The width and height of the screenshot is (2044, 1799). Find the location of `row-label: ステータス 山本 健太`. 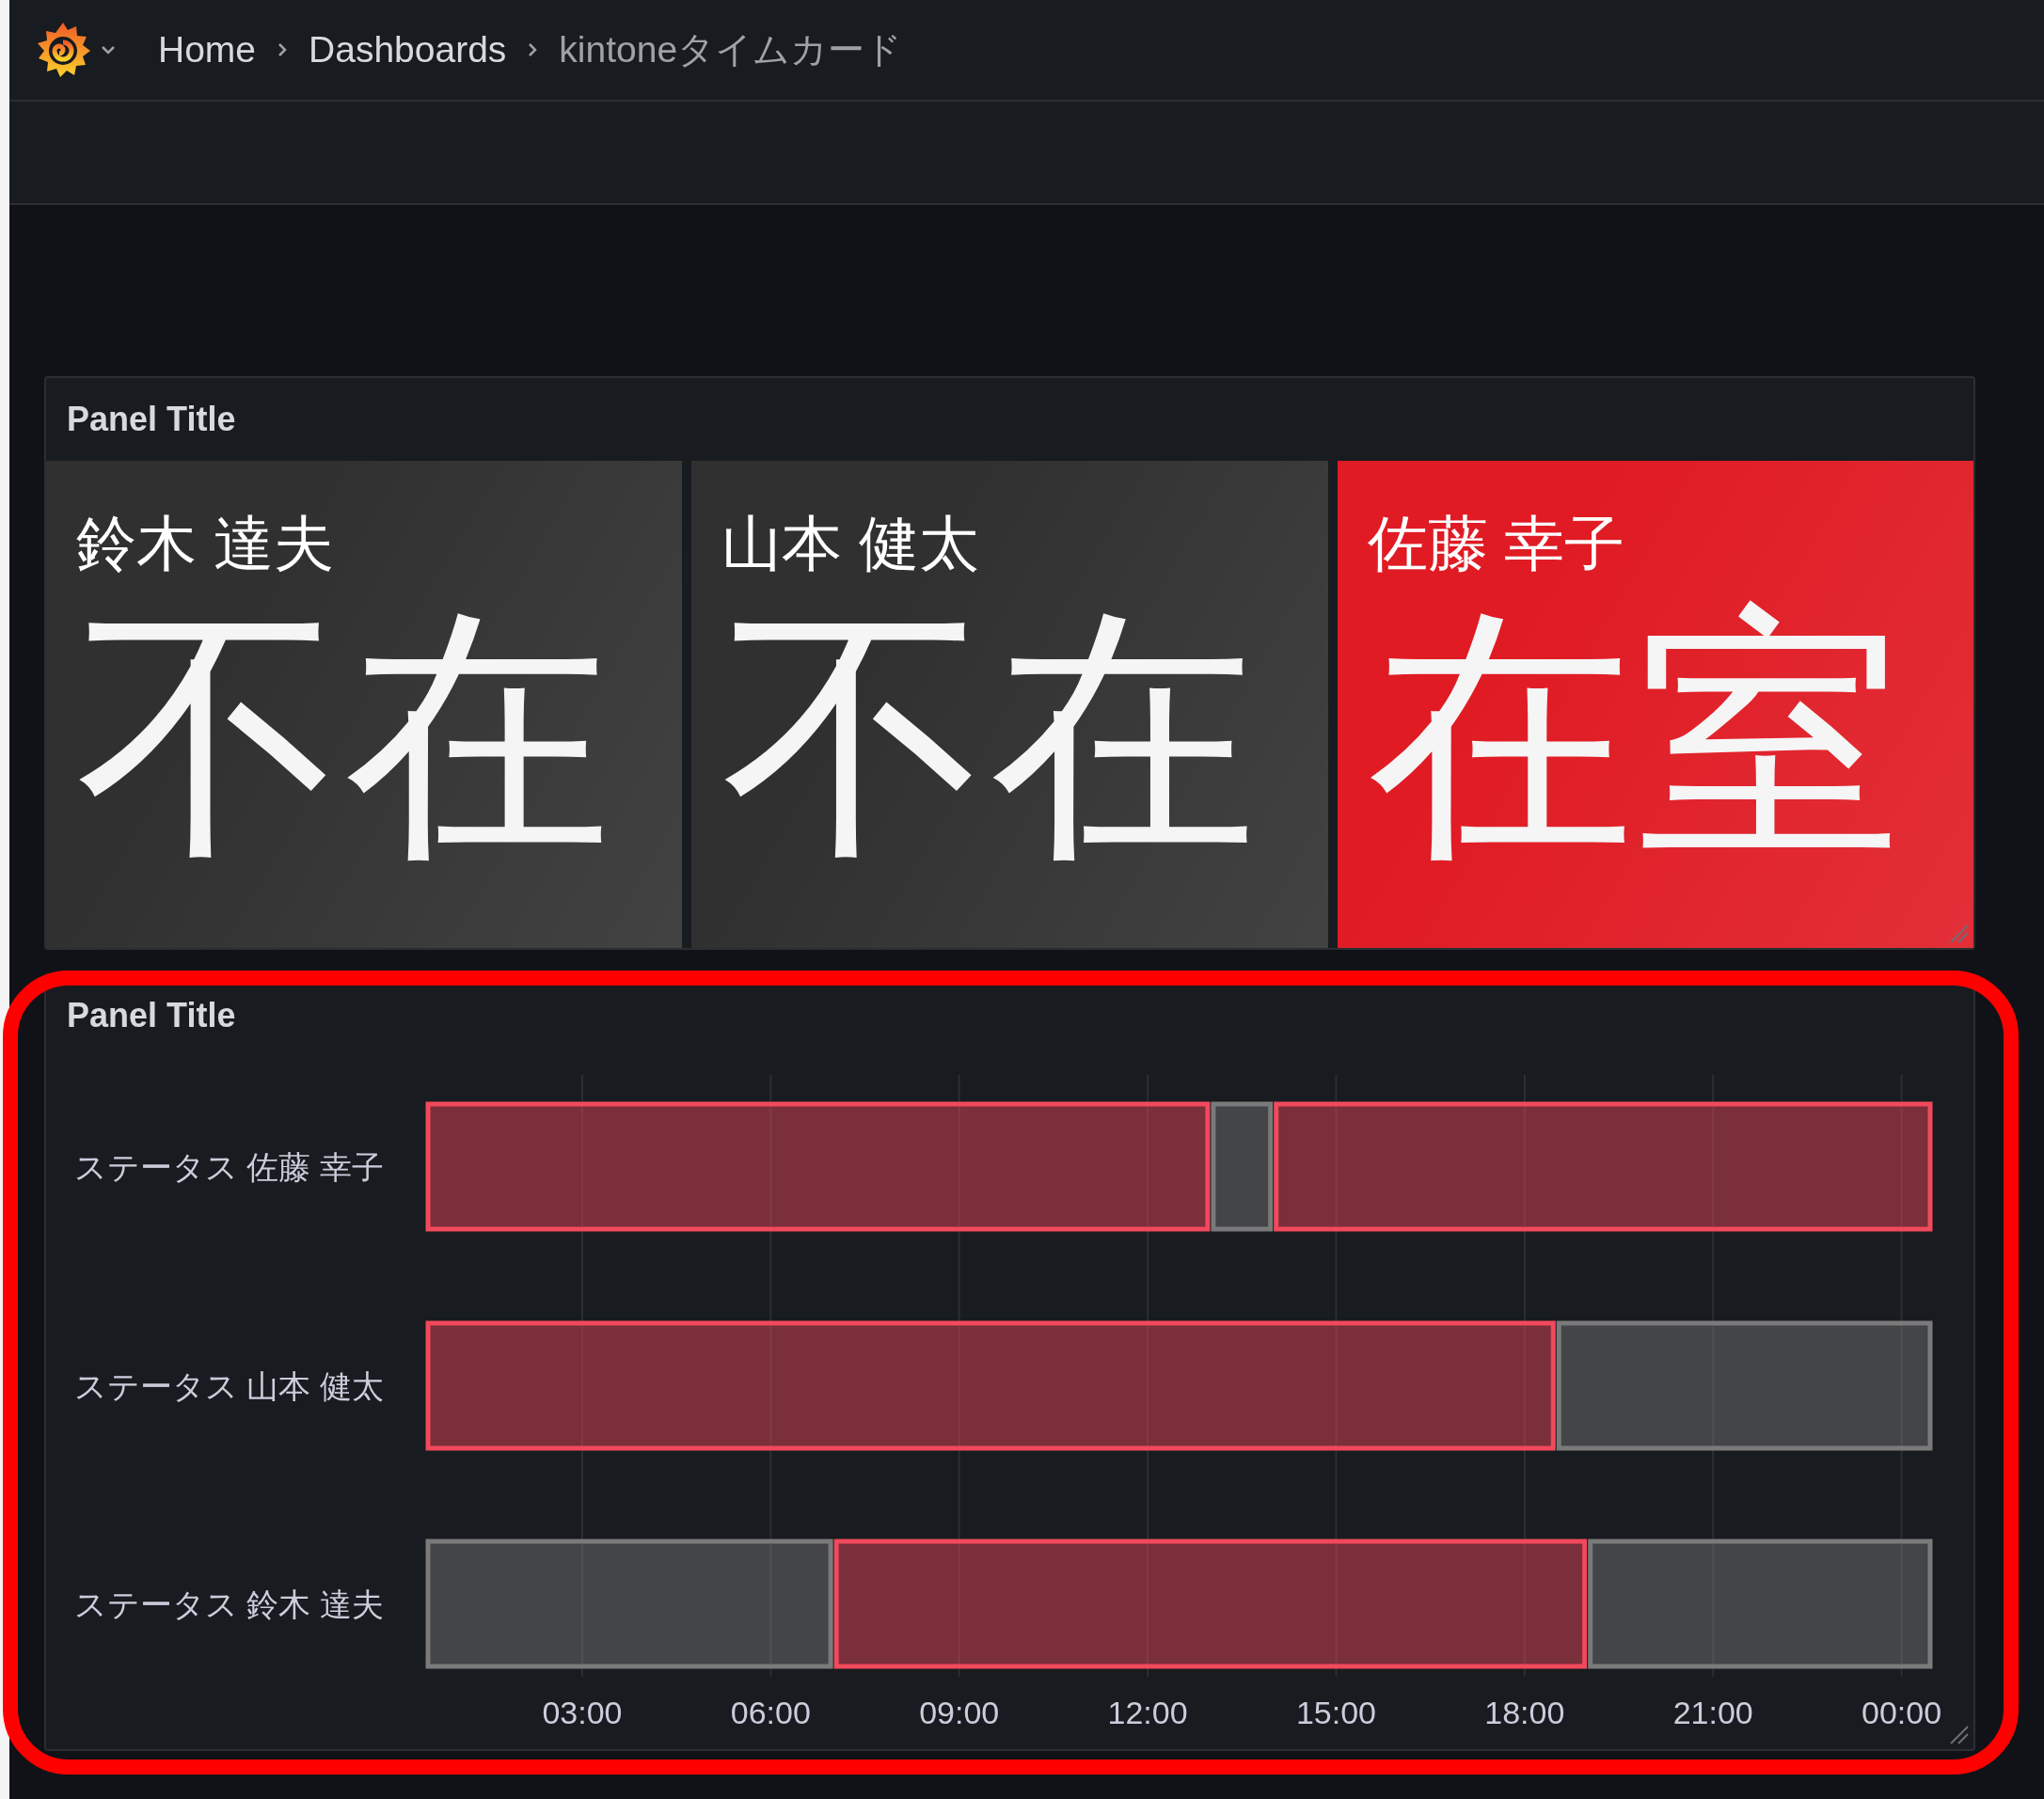

row-label: ステータス 山本 健太 is located at coordinates (229, 1386).